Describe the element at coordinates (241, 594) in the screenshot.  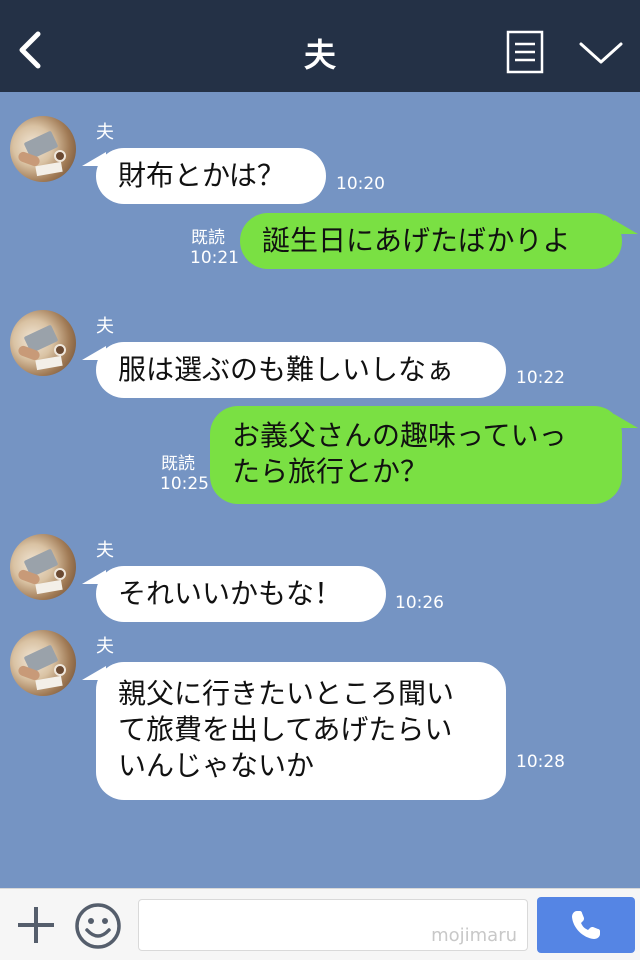
I see `message-bubble: それいいかもな！` at that location.